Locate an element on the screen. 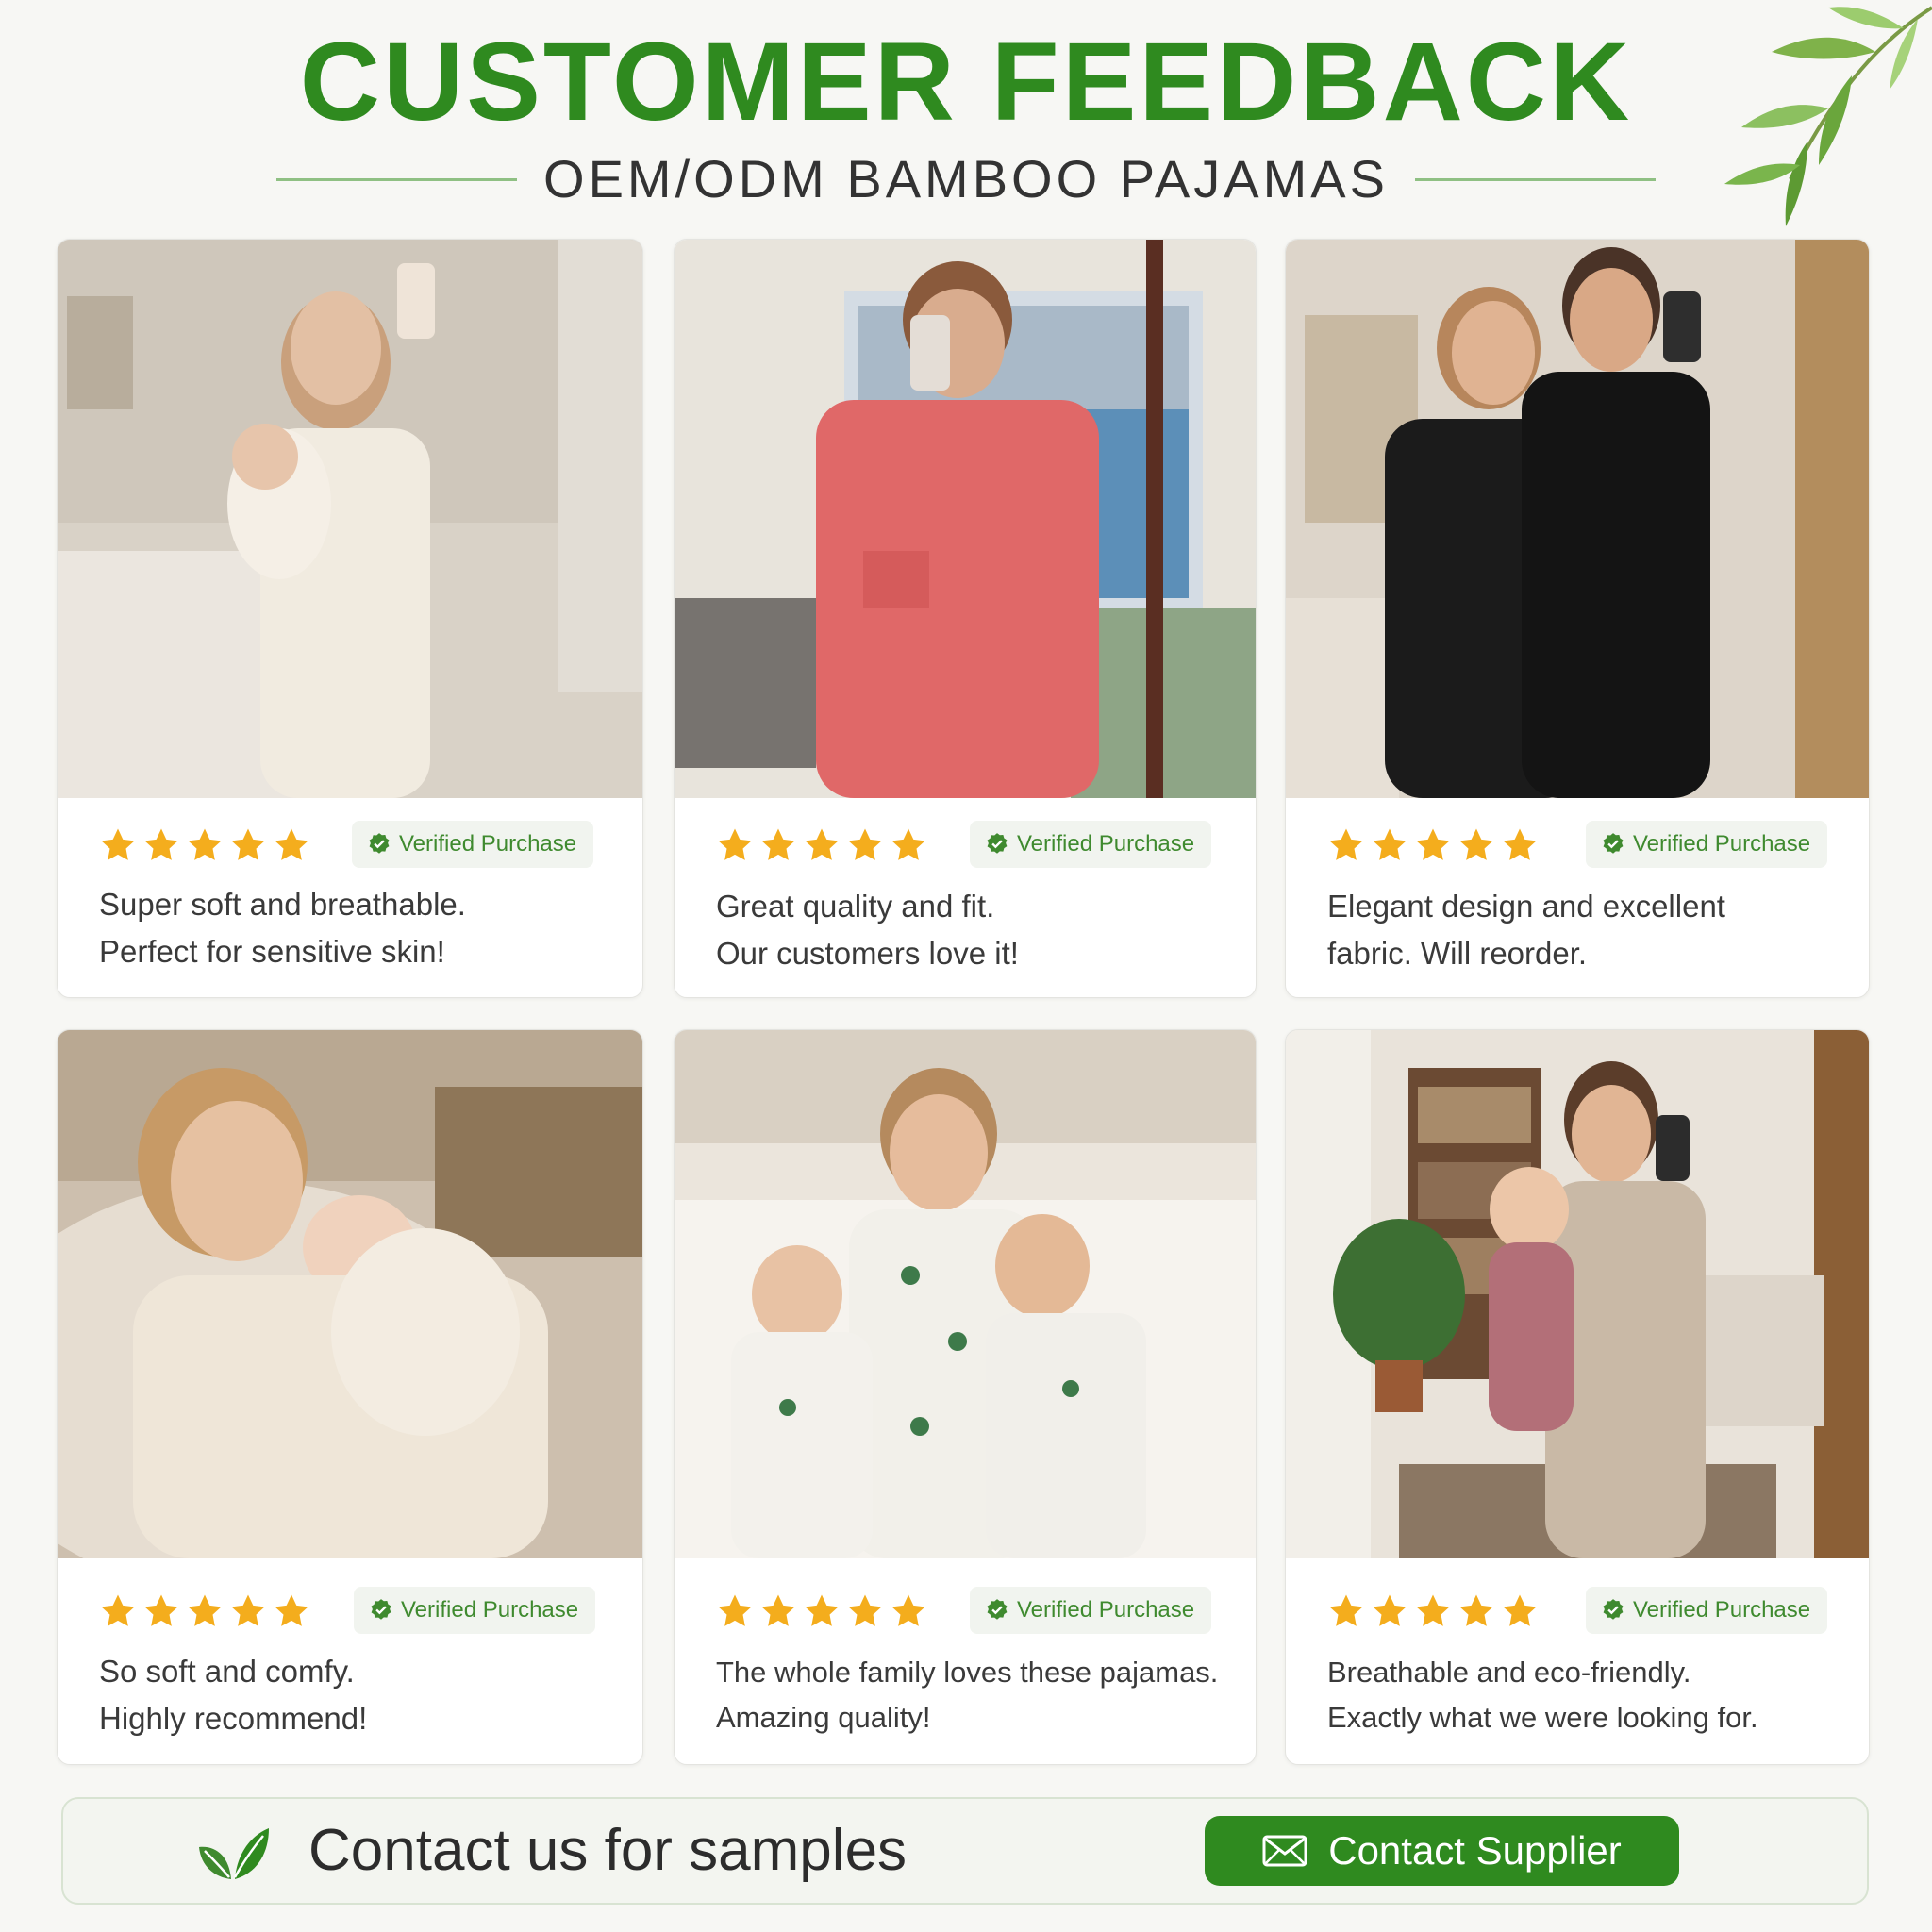  contact-bar: Contact us for samples Contact Supplier is located at coordinates (965, 1851).